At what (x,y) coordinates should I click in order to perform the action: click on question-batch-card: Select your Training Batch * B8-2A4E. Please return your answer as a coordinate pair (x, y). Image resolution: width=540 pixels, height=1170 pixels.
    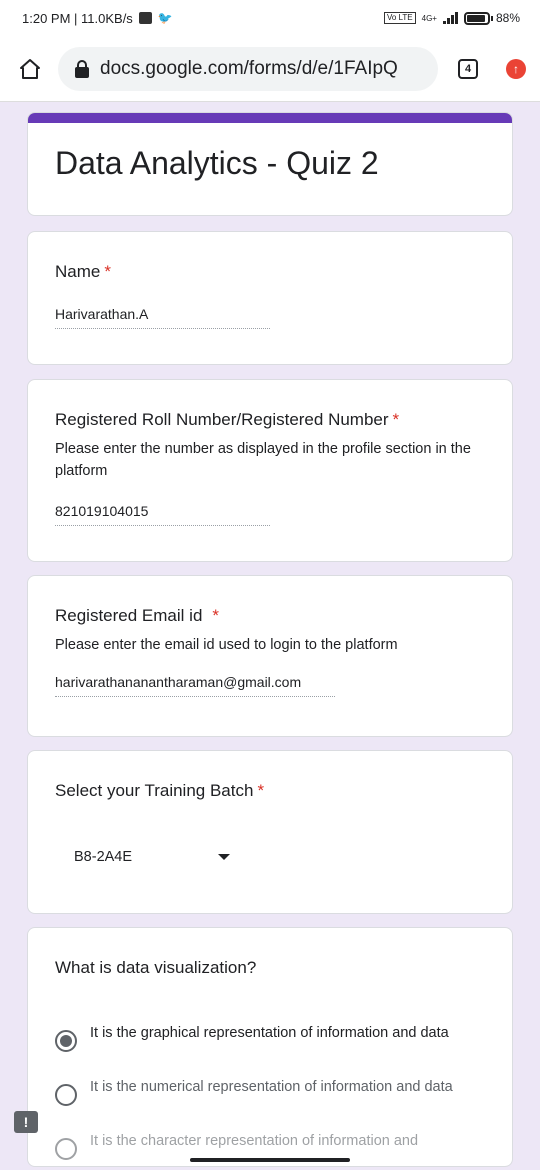
    Looking at the image, I should click on (270, 832).